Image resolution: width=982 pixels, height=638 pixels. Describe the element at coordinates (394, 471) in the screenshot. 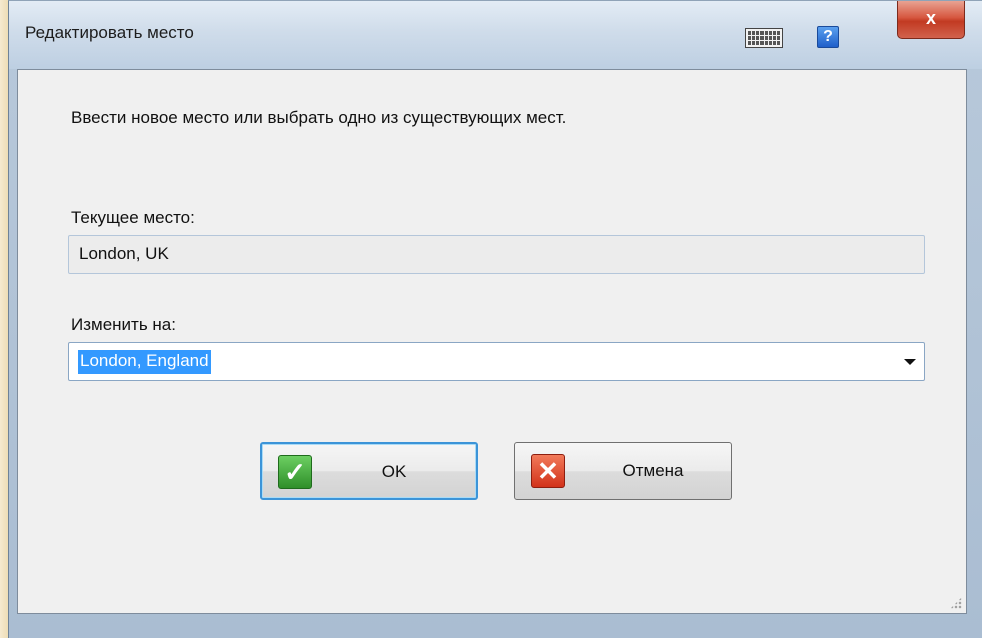

I see `ok-button-label: OK` at that location.